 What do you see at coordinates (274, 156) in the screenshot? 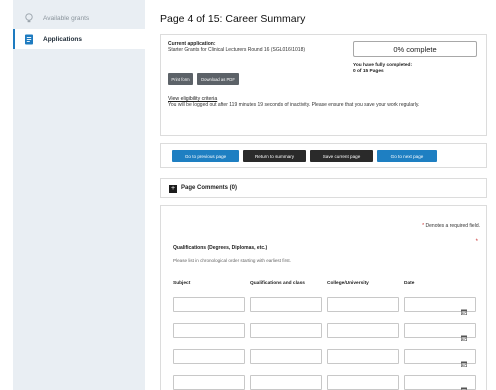
I see `return-summary-button: Return to summary` at bounding box center [274, 156].